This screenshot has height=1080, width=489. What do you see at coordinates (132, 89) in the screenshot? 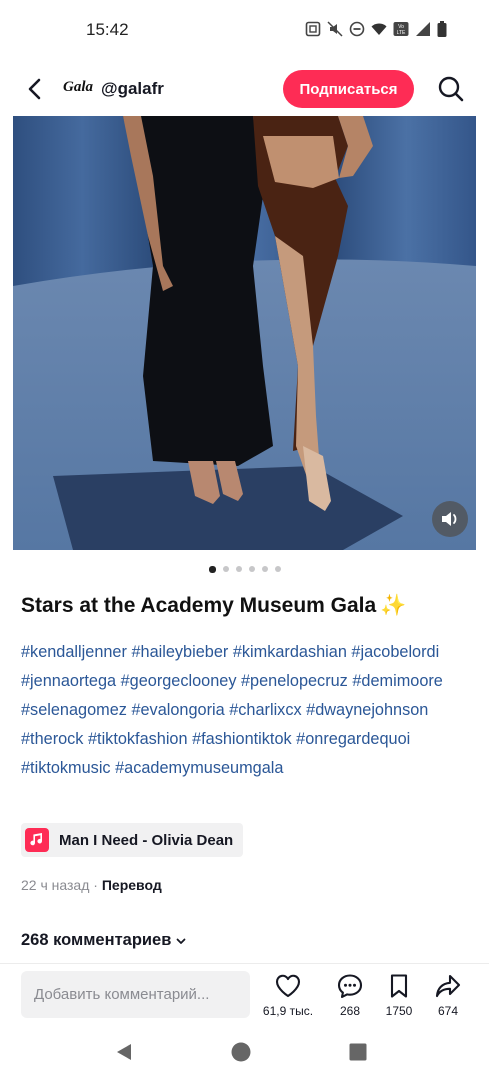
I see `username: @galafr` at bounding box center [132, 89].